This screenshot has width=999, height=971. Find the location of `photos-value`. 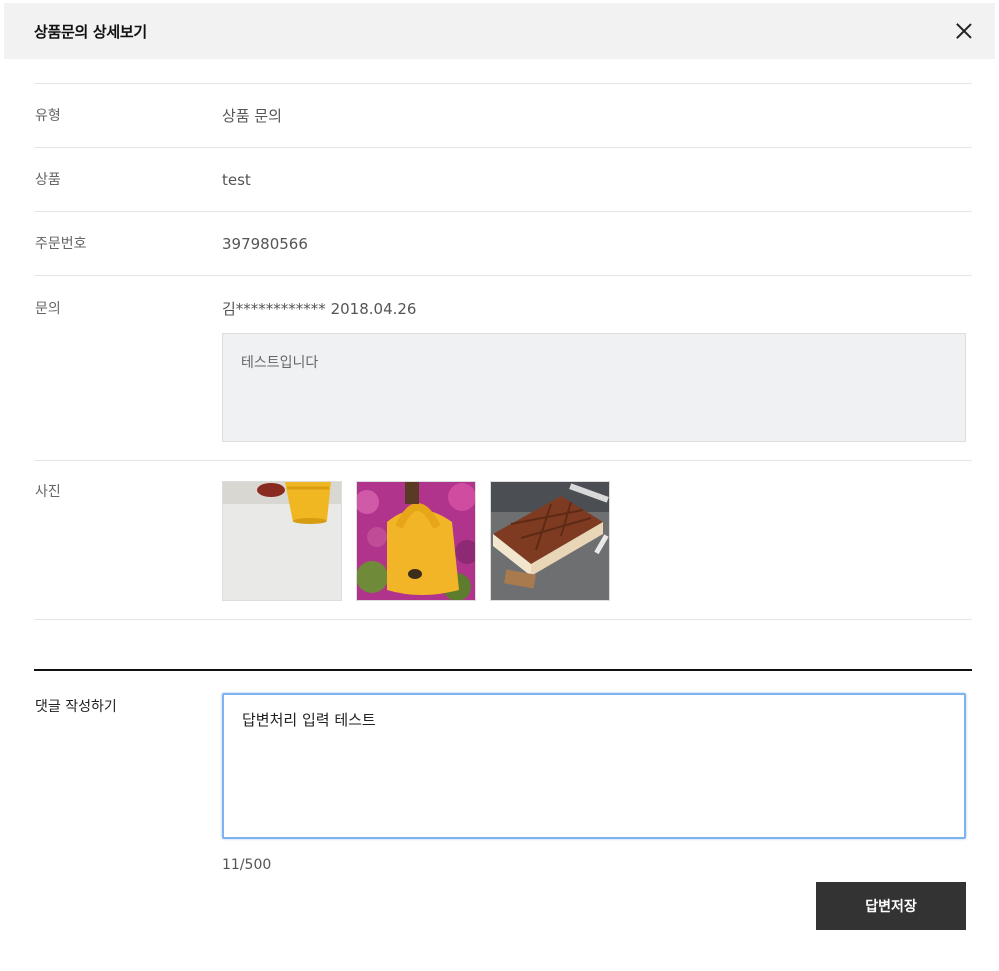

photos-value is located at coordinates (597, 550).